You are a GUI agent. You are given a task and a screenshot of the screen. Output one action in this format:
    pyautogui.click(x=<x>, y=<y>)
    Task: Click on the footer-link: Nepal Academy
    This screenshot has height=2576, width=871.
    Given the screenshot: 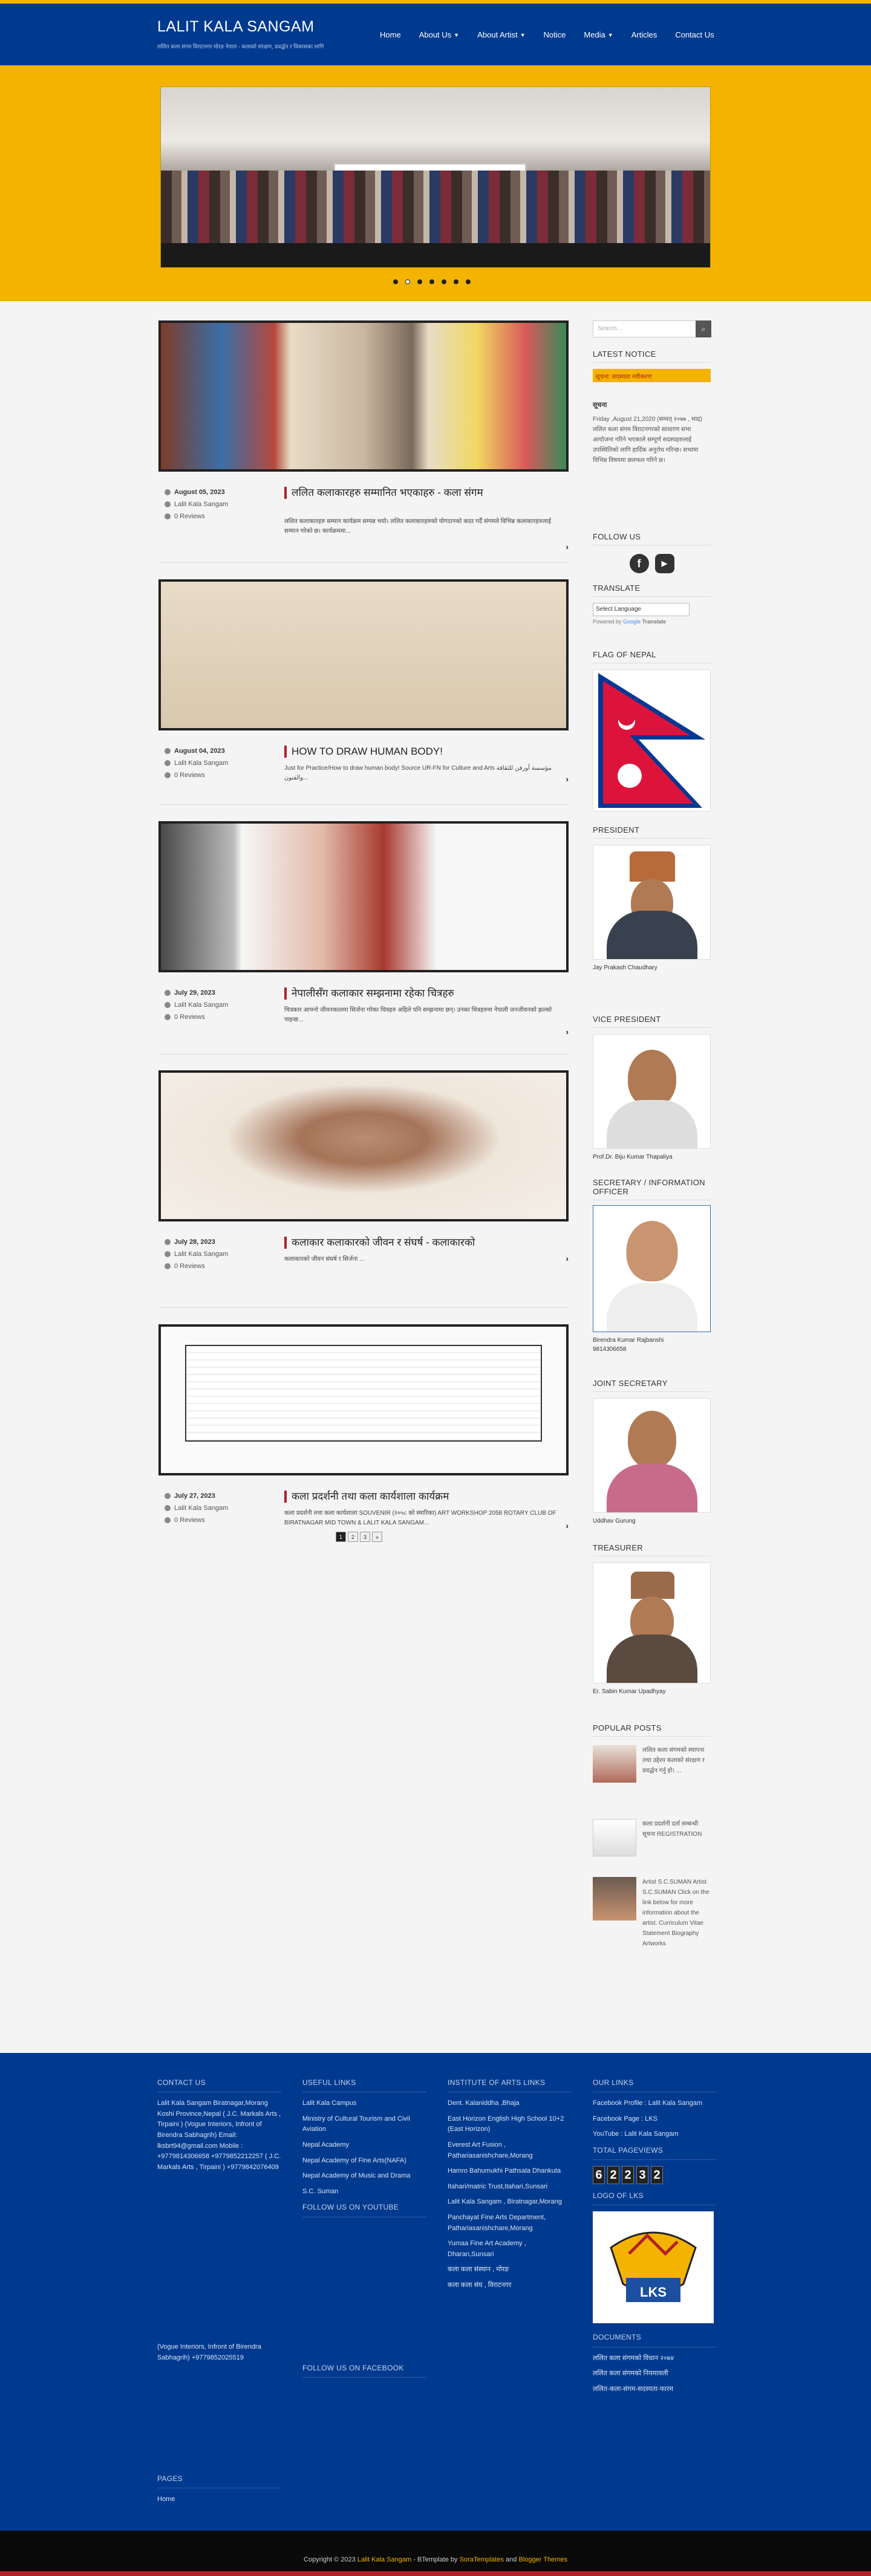 What is the action you would take?
    pyautogui.click(x=364, y=2145)
    